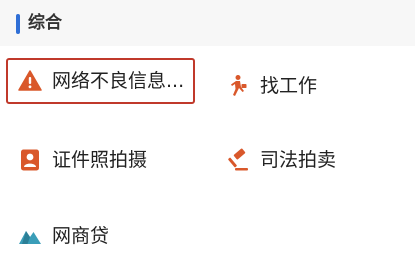 The image size is (415, 263). Describe the element at coordinates (298, 160) in the screenshot. I see `service-item-label: 司法拍卖` at that location.